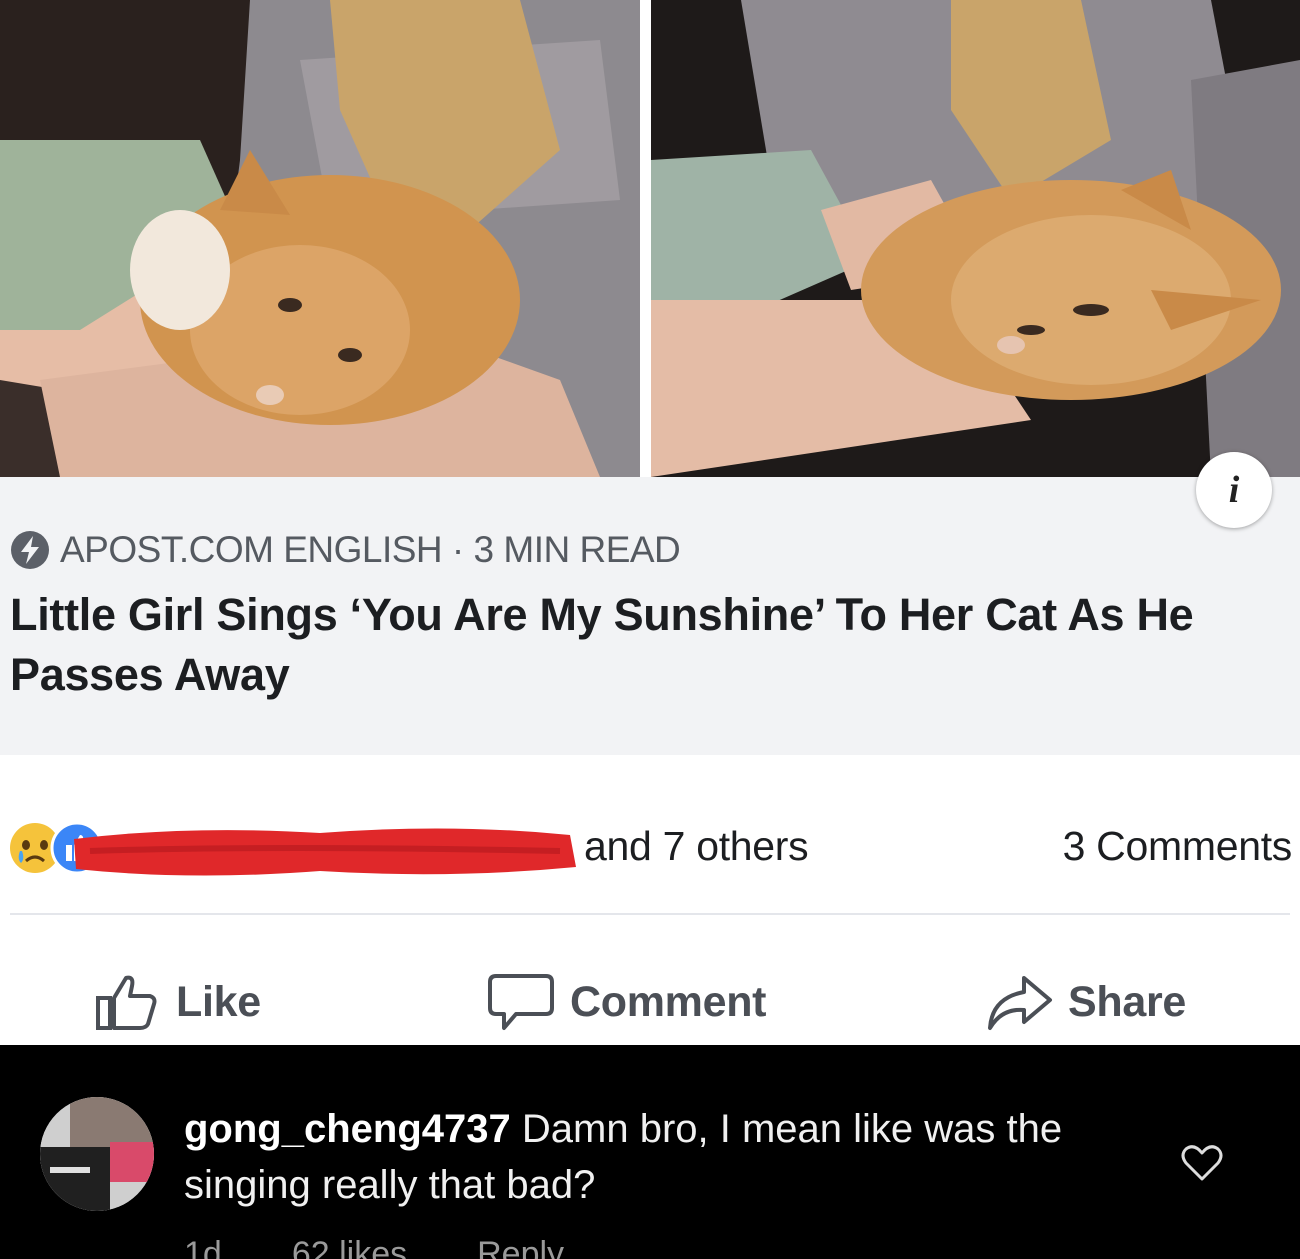 The height and width of the screenshot is (1259, 1300). I want to click on redaction-scribble, so click(325, 852).